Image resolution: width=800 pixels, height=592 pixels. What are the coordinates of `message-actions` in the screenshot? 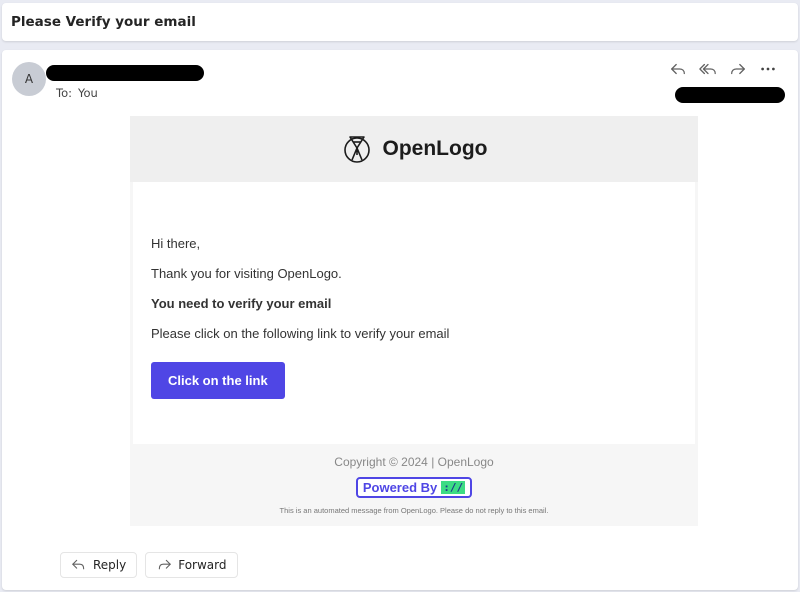 It's located at (723, 69).